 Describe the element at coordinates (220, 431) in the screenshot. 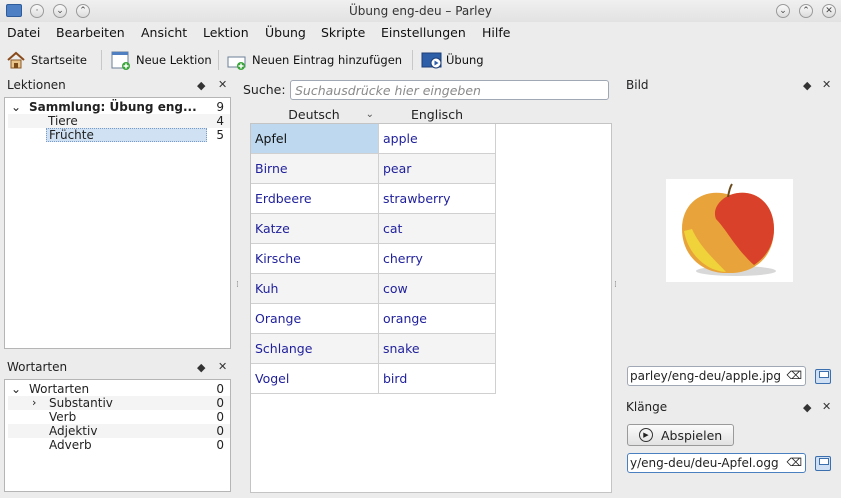

I see `wordtype-count-adjektiv: 0` at that location.